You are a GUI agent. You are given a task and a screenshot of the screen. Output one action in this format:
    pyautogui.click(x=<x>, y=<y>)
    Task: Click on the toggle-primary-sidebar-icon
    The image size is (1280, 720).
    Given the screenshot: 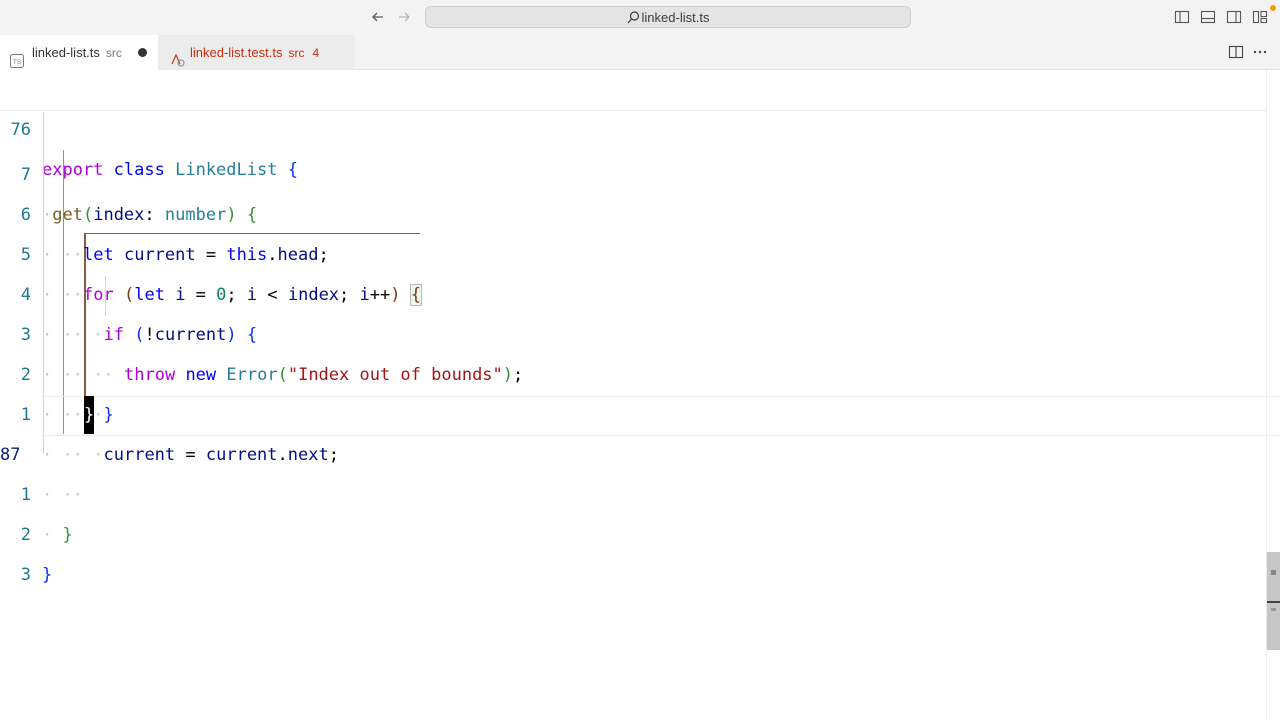 What is the action you would take?
    pyautogui.click(x=1182, y=17)
    